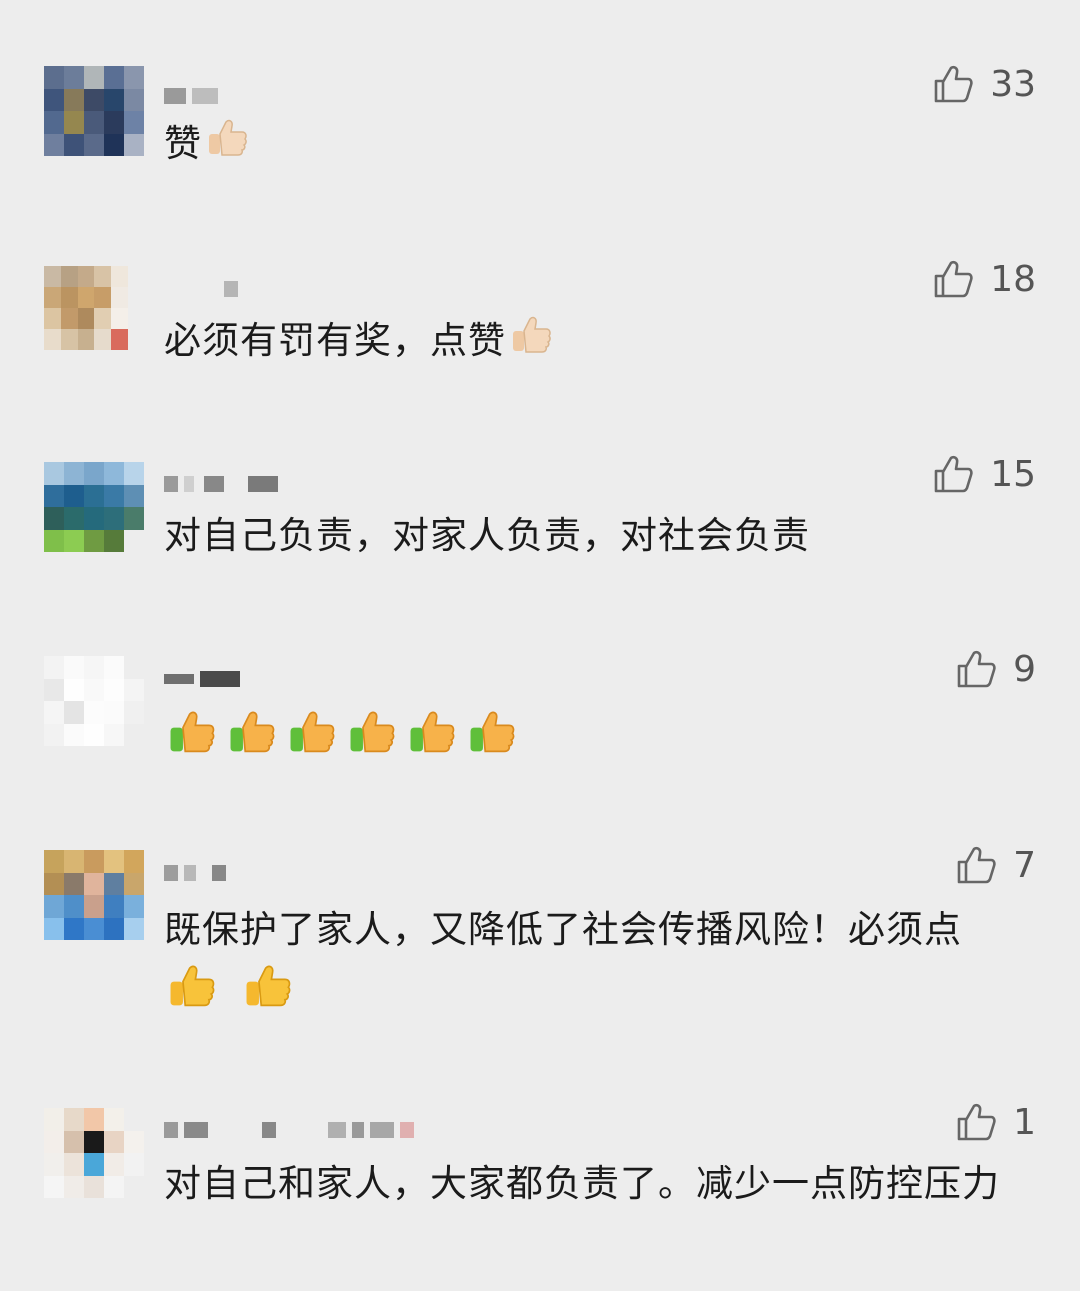 The height and width of the screenshot is (1291, 1080). Describe the element at coordinates (582, 1183) in the screenshot. I see `comment-text: 对自己和家人，大家都负责了。减少一点防控压力` at that location.